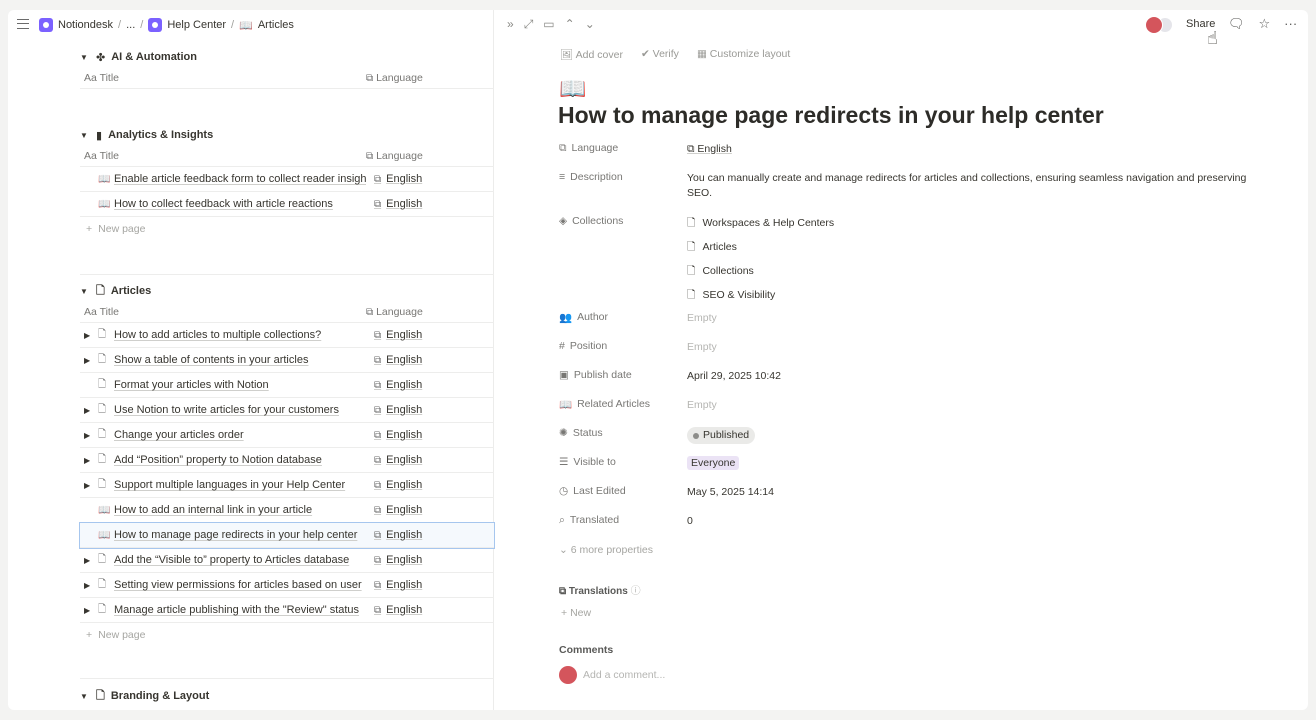  I want to click on collection-item: 🗋 SEO & Visibility, so click(973, 295).